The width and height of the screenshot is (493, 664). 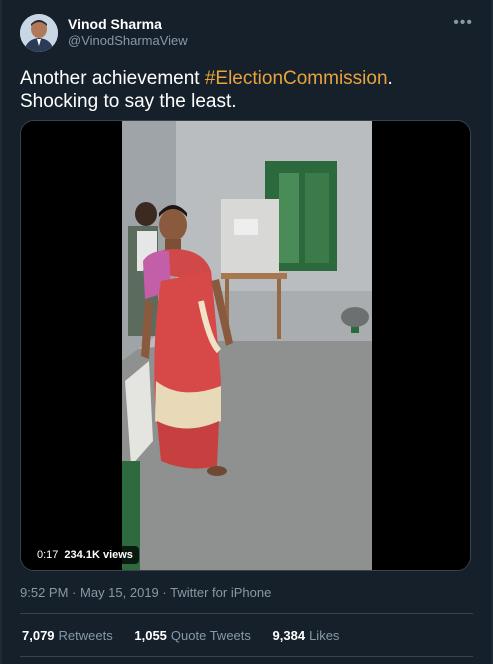 I want to click on avatar, so click(x=39, y=33).